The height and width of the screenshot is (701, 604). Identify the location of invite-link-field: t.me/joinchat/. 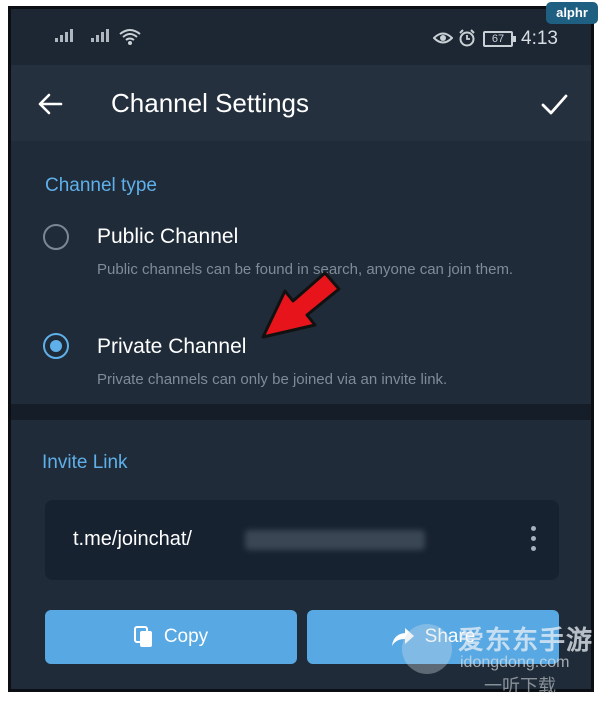
(302, 540).